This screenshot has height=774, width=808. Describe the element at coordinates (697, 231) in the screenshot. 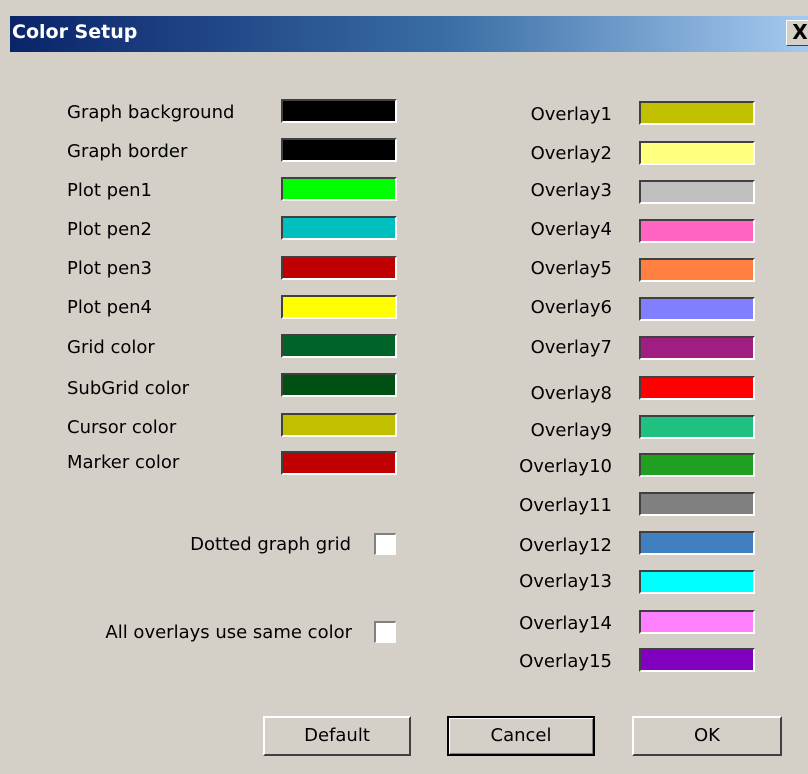

I see `swatch-overlay4` at that location.